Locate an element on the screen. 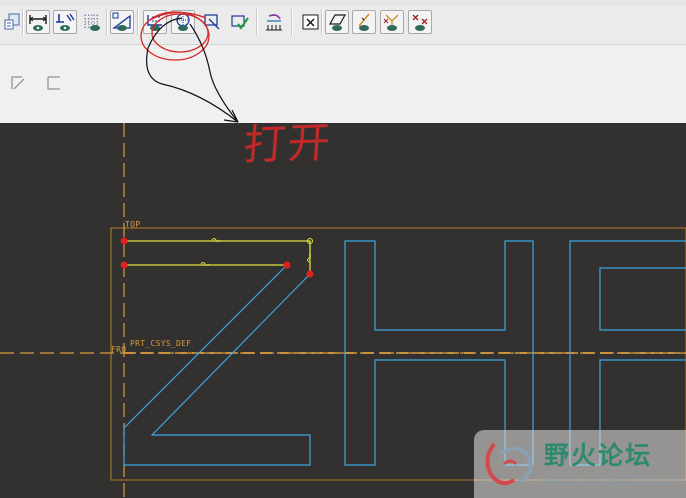 This screenshot has width=686, height=498. plane-display-icon is located at coordinates (337, 22).